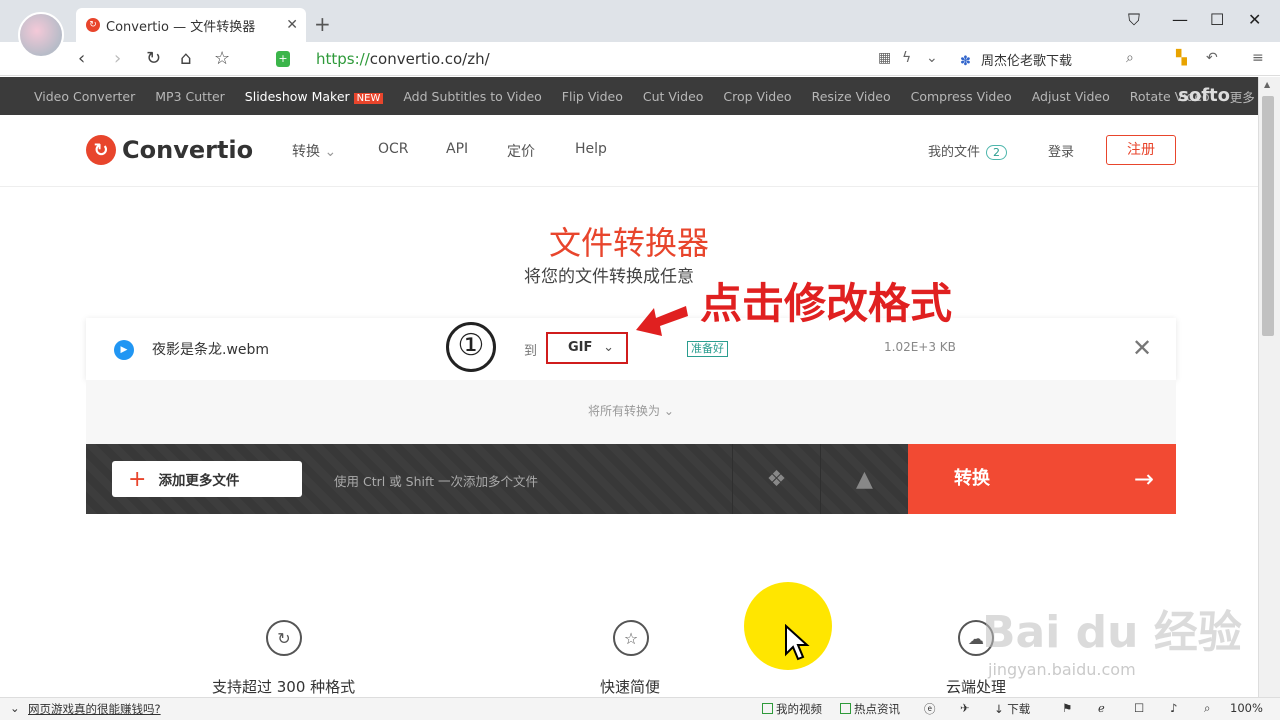 The image size is (1280, 720). What do you see at coordinates (968, 150) in the screenshot?
I see `my-files-link: 我的文件 2` at bounding box center [968, 150].